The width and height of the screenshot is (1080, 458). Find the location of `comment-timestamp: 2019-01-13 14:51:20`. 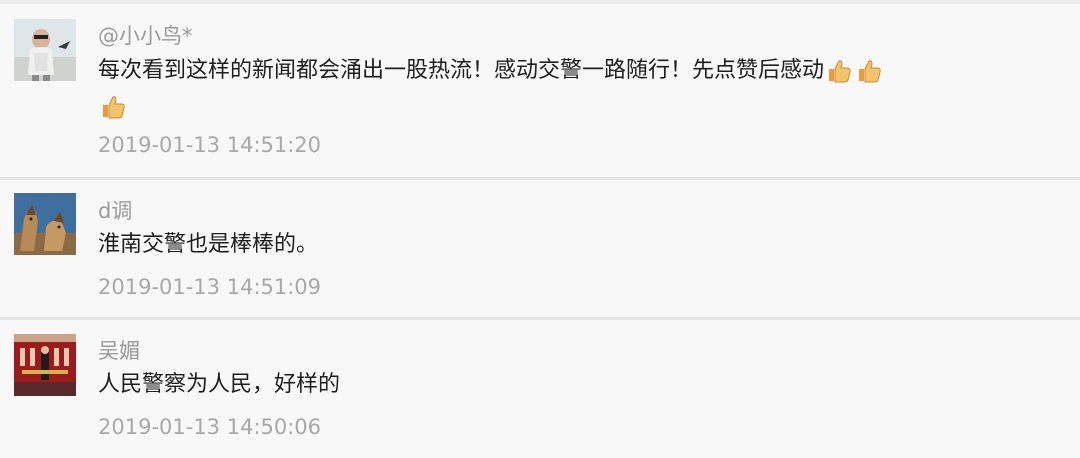

comment-timestamp: 2019-01-13 14:51:20 is located at coordinates (210, 145).